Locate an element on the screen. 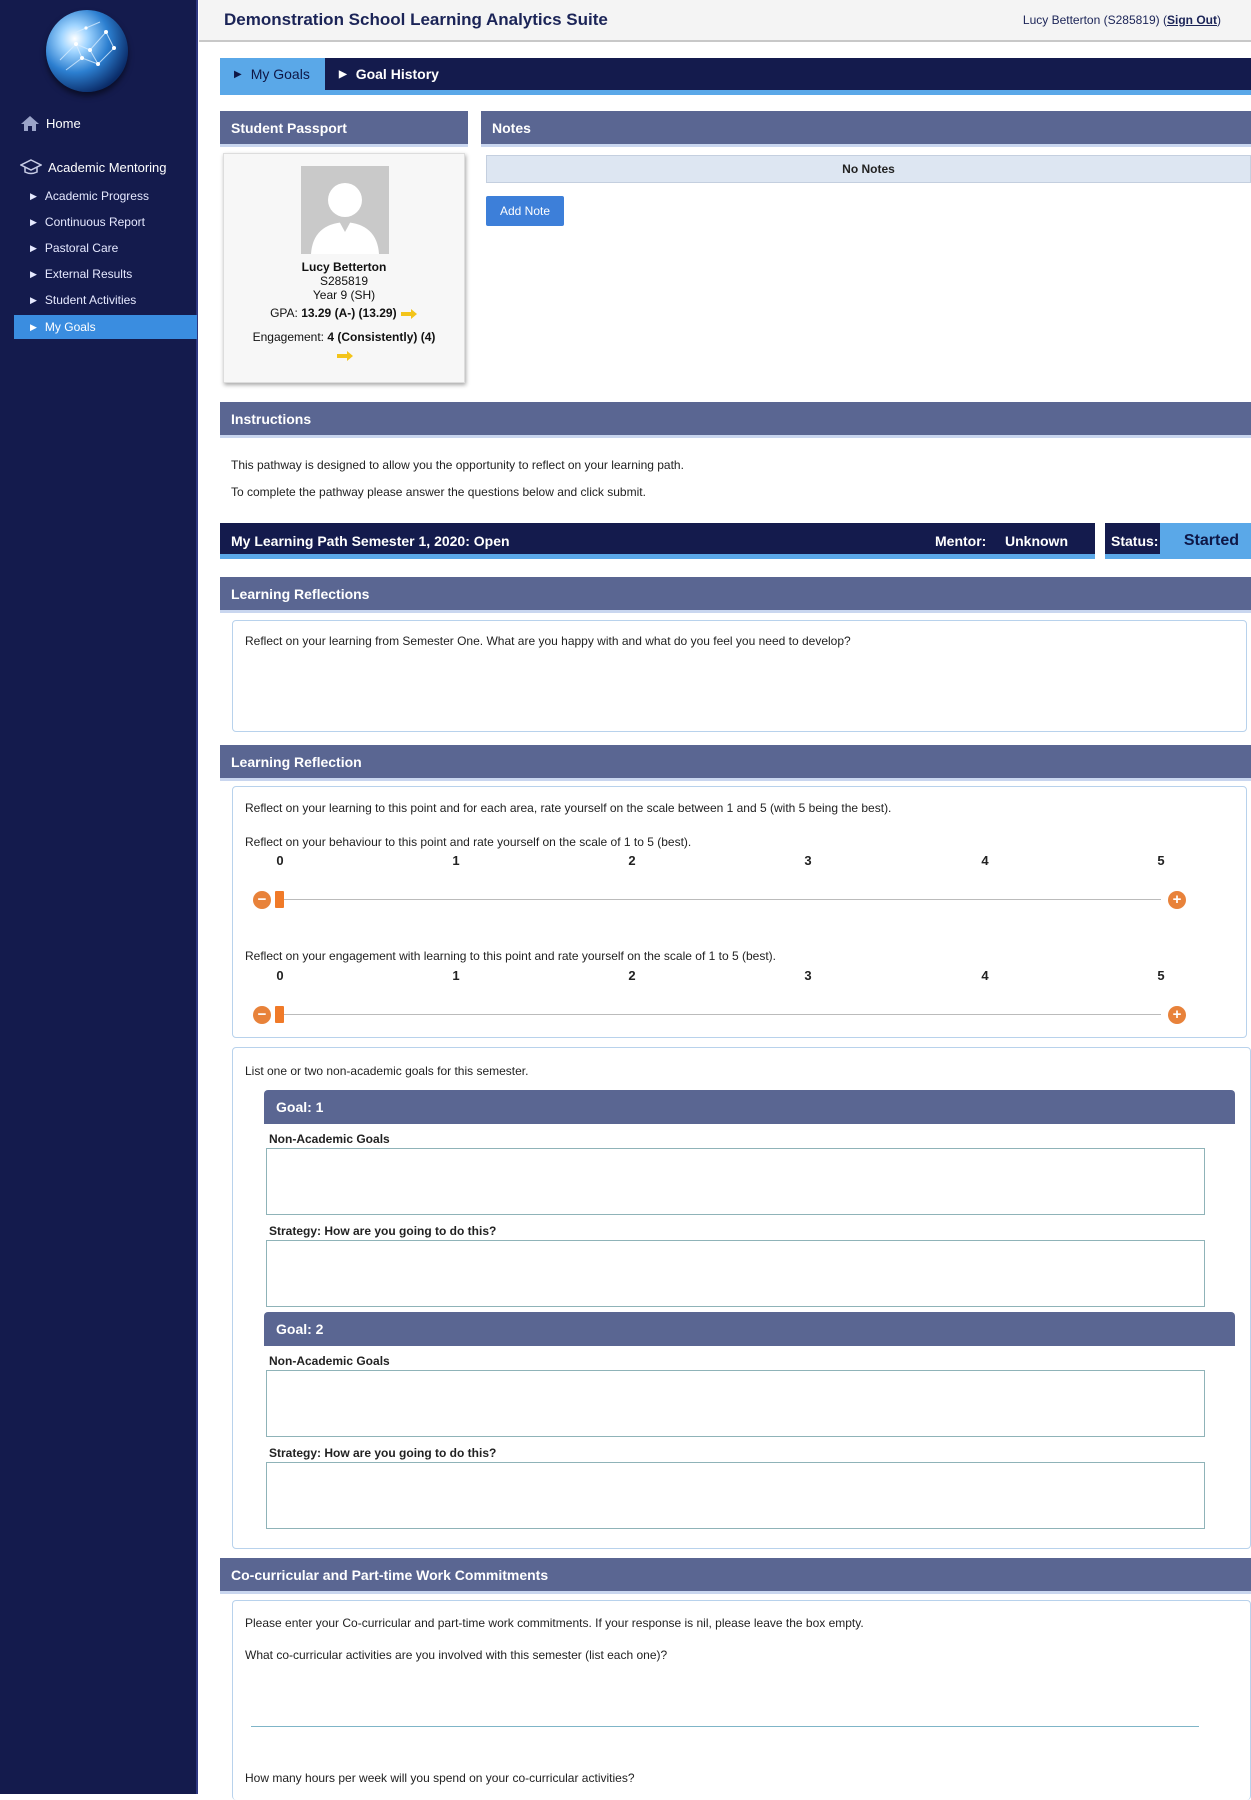 This screenshot has height=1800, width=1251. goal-1-input is located at coordinates (735, 1181).